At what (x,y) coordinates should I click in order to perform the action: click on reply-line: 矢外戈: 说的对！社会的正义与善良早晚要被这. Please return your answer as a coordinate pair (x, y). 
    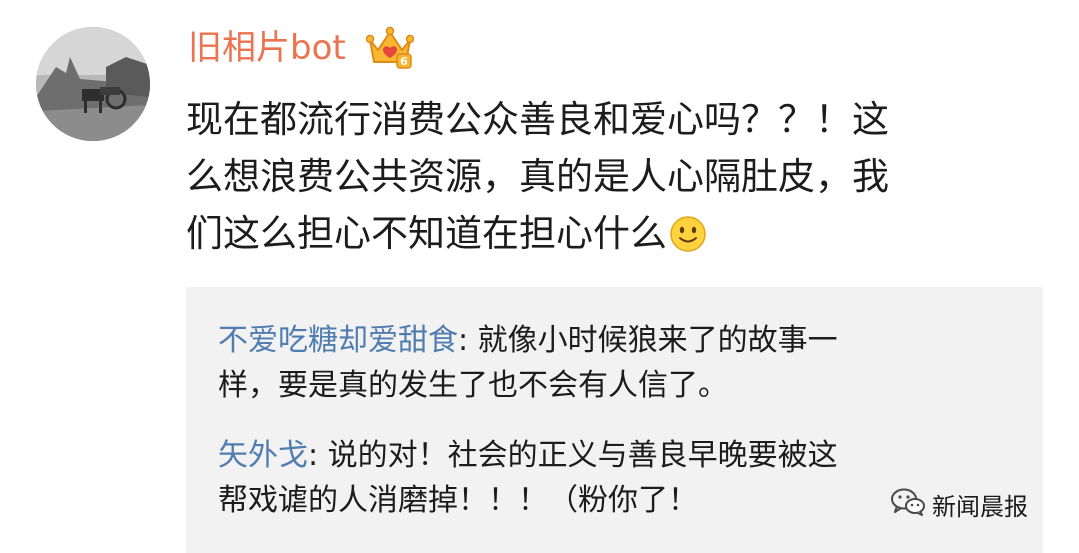
    Looking at the image, I should click on (618, 455).